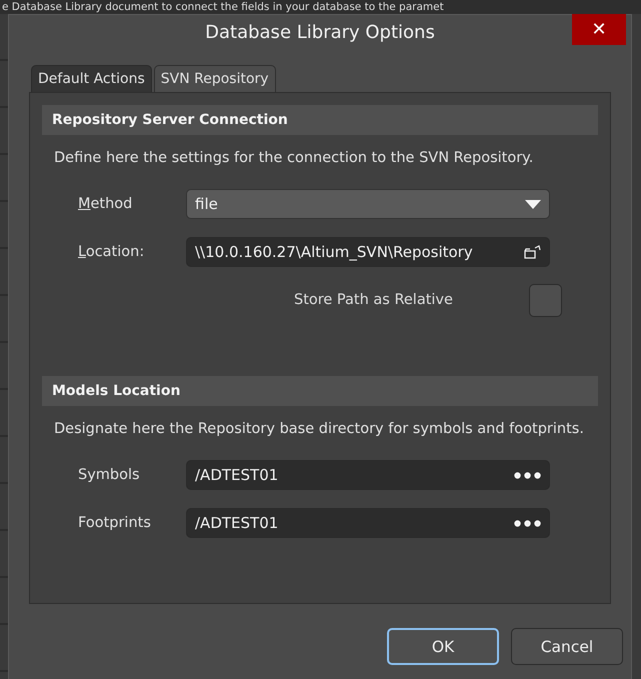 The height and width of the screenshot is (679, 641). What do you see at coordinates (320, 391) in the screenshot?
I see `section-header: Models Location` at bounding box center [320, 391].